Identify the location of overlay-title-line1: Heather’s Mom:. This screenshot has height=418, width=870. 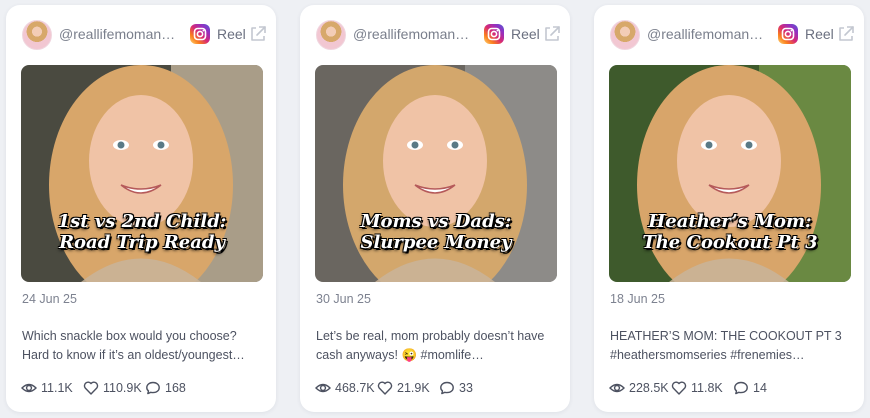
(730, 221).